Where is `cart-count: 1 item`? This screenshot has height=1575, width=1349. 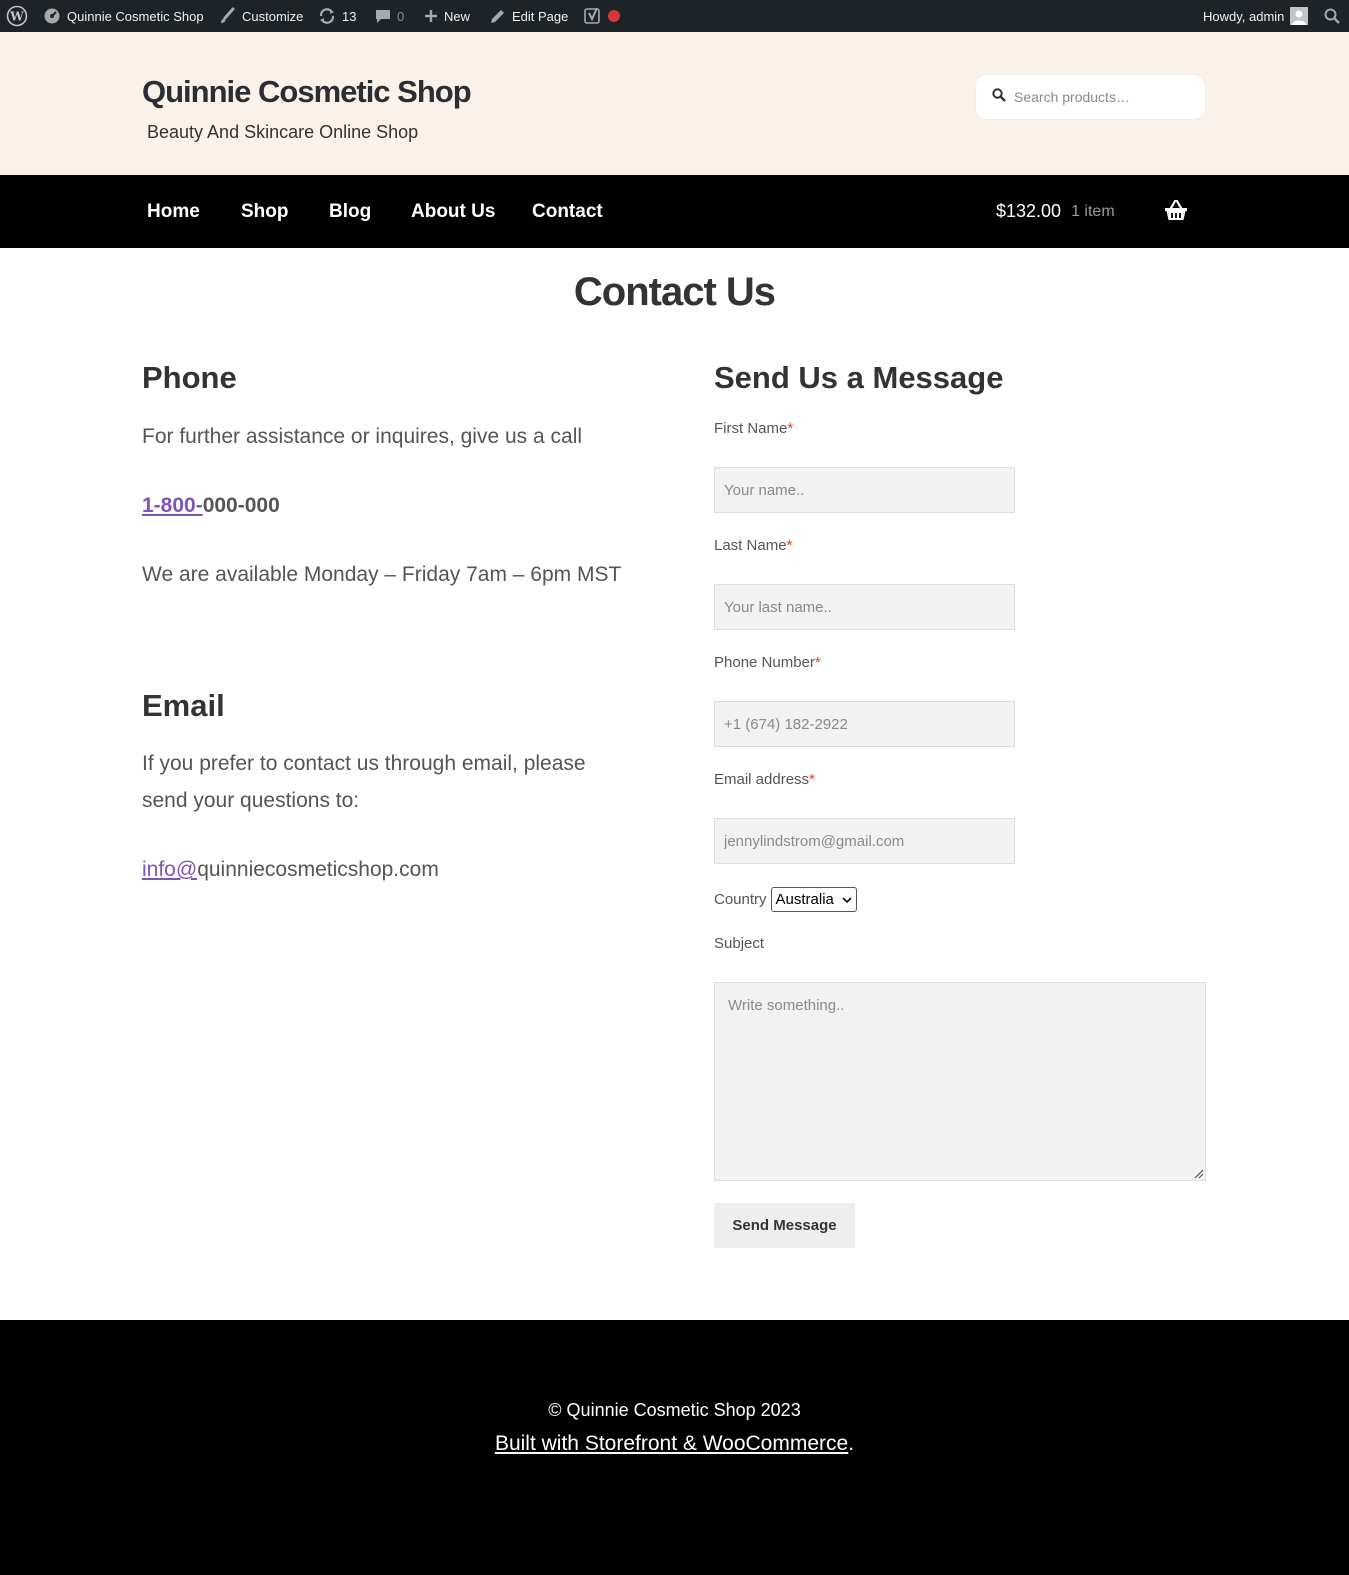 cart-count: 1 item is located at coordinates (1093, 211).